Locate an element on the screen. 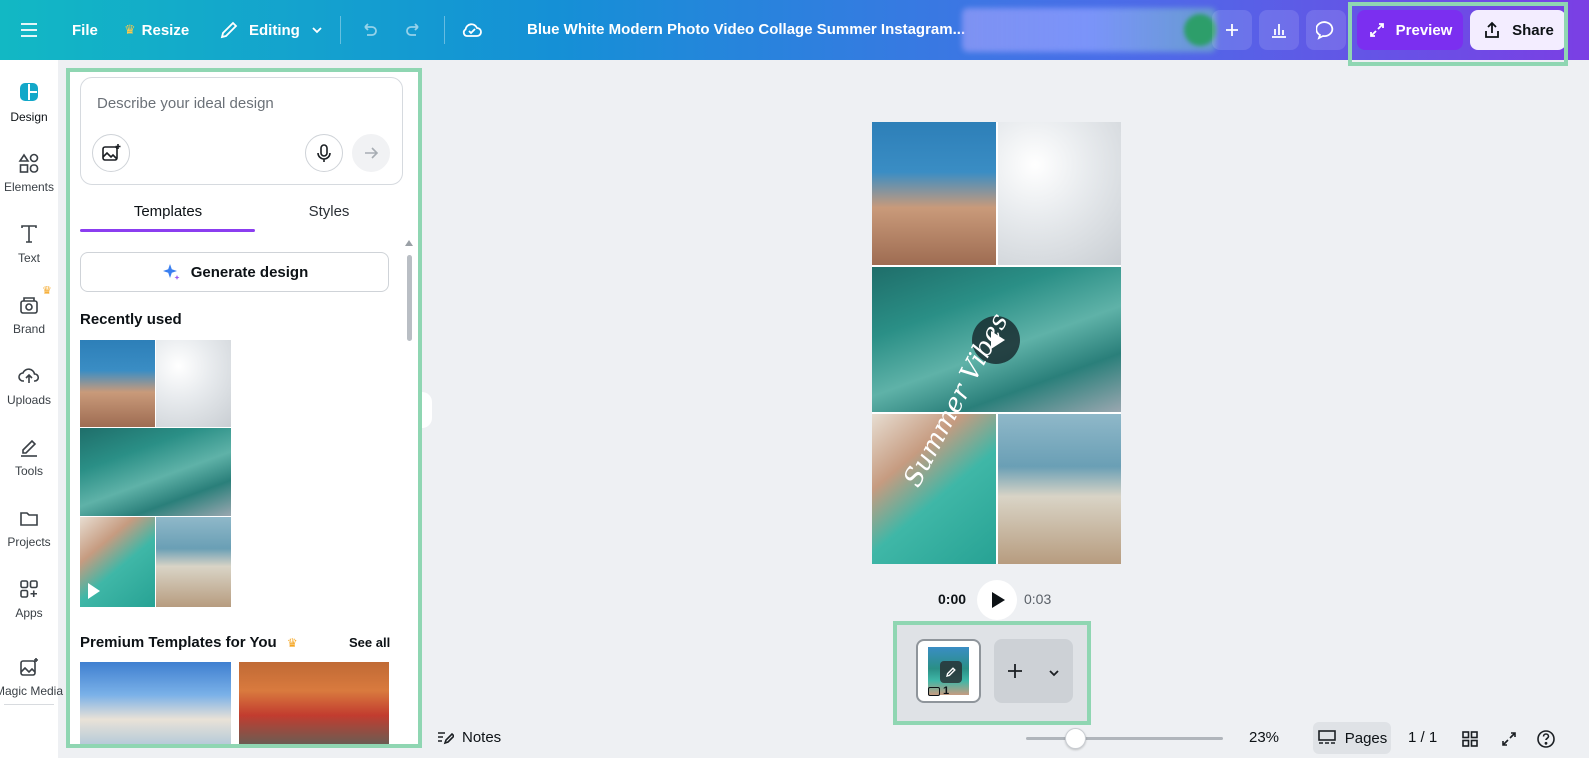 The height and width of the screenshot is (758, 1589). help-icon is located at coordinates (1546, 739).